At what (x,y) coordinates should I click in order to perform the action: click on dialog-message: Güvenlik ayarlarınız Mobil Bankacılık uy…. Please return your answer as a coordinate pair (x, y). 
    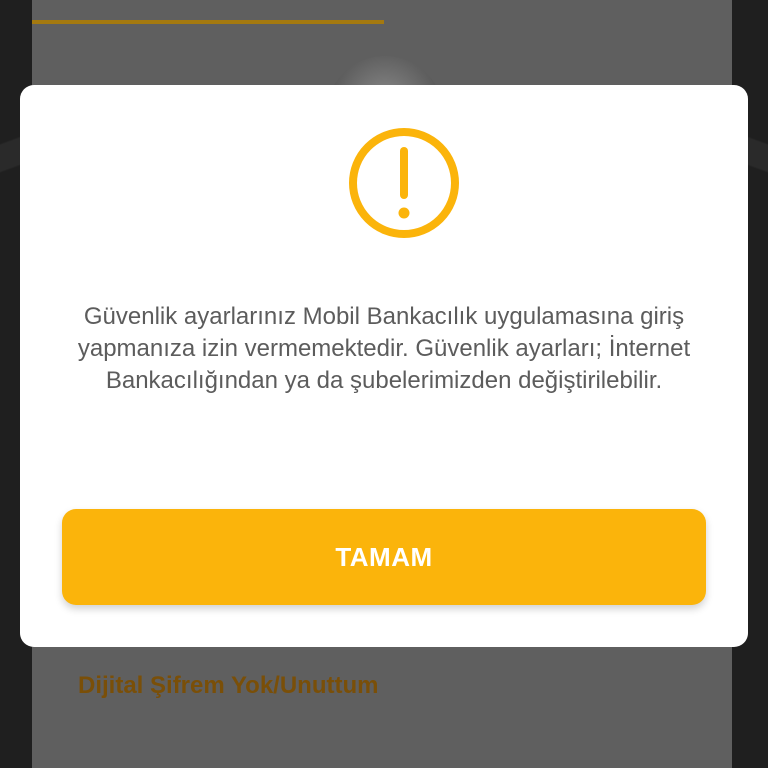
    Looking at the image, I should click on (384, 348).